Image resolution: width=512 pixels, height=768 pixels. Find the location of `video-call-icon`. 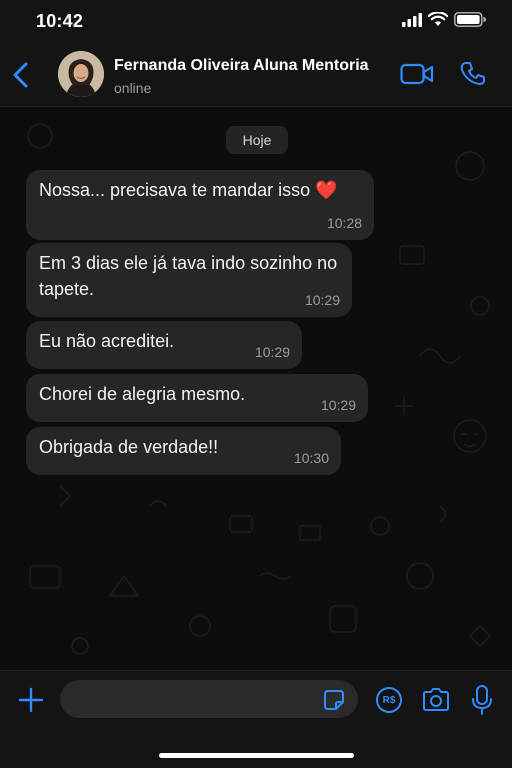

video-call-icon is located at coordinates (417, 74).